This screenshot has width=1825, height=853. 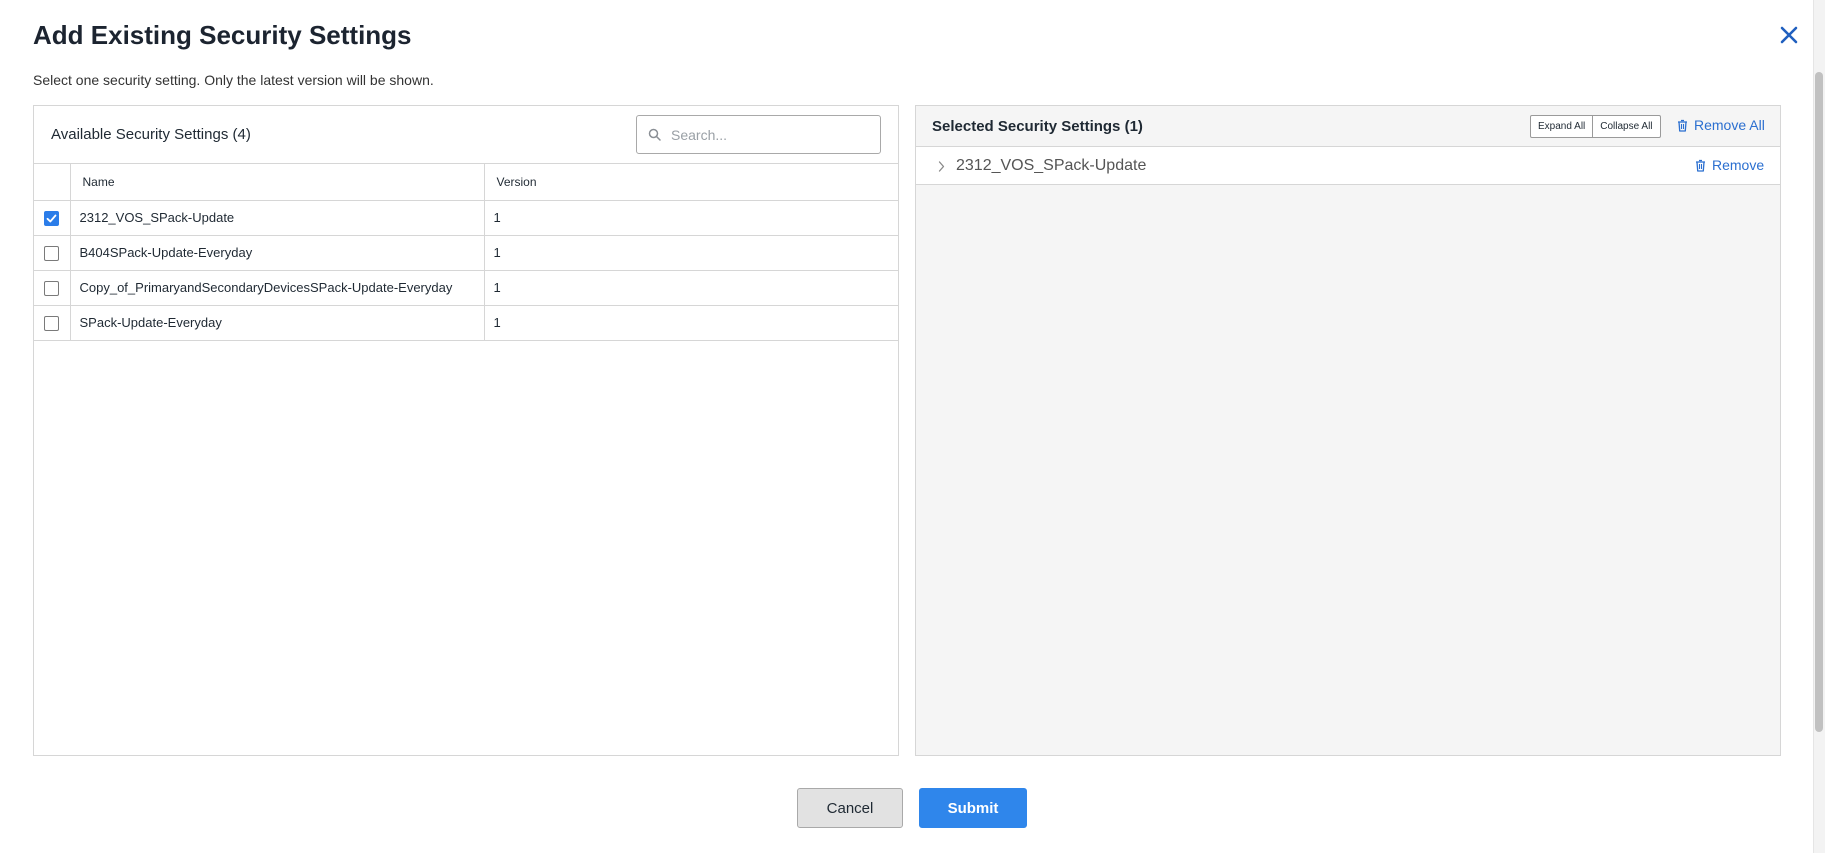 I want to click on row-name: B404SPack-Update-Everyday, so click(x=277, y=253).